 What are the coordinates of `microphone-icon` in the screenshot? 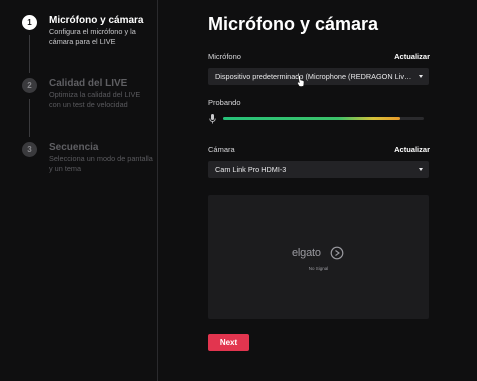 It's located at (212, 119).